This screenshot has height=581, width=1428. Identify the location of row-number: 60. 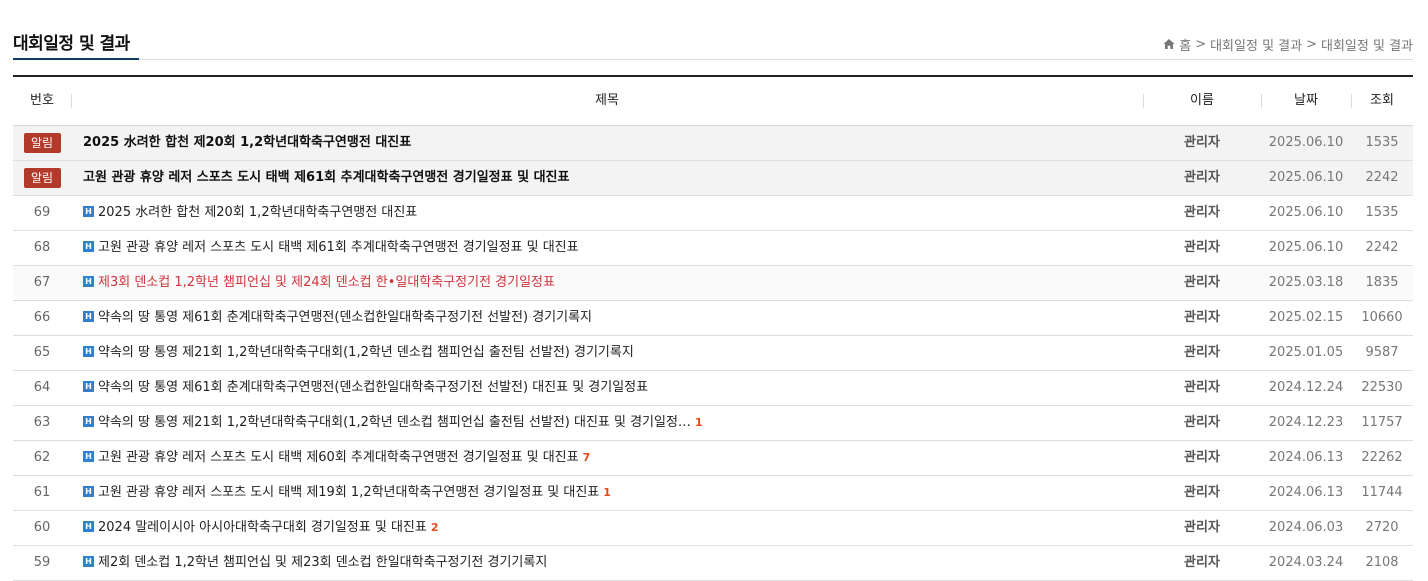
(42, 527).